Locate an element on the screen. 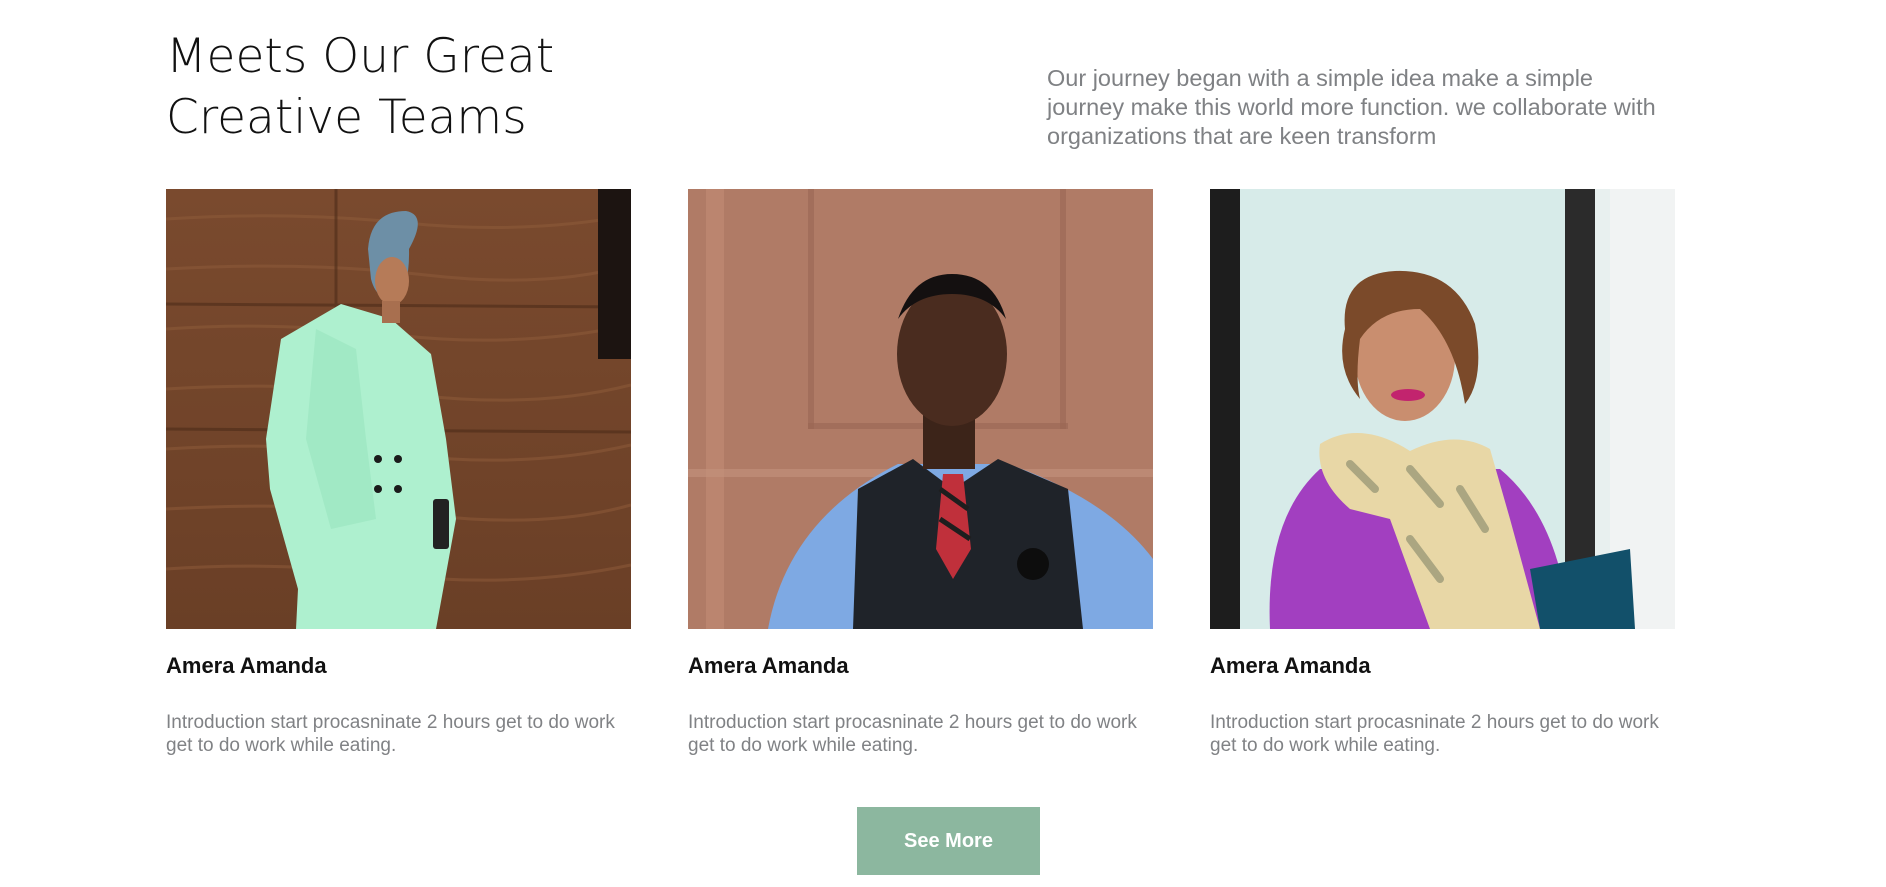  see-more-button: See More is located at coordinates (948, 841).